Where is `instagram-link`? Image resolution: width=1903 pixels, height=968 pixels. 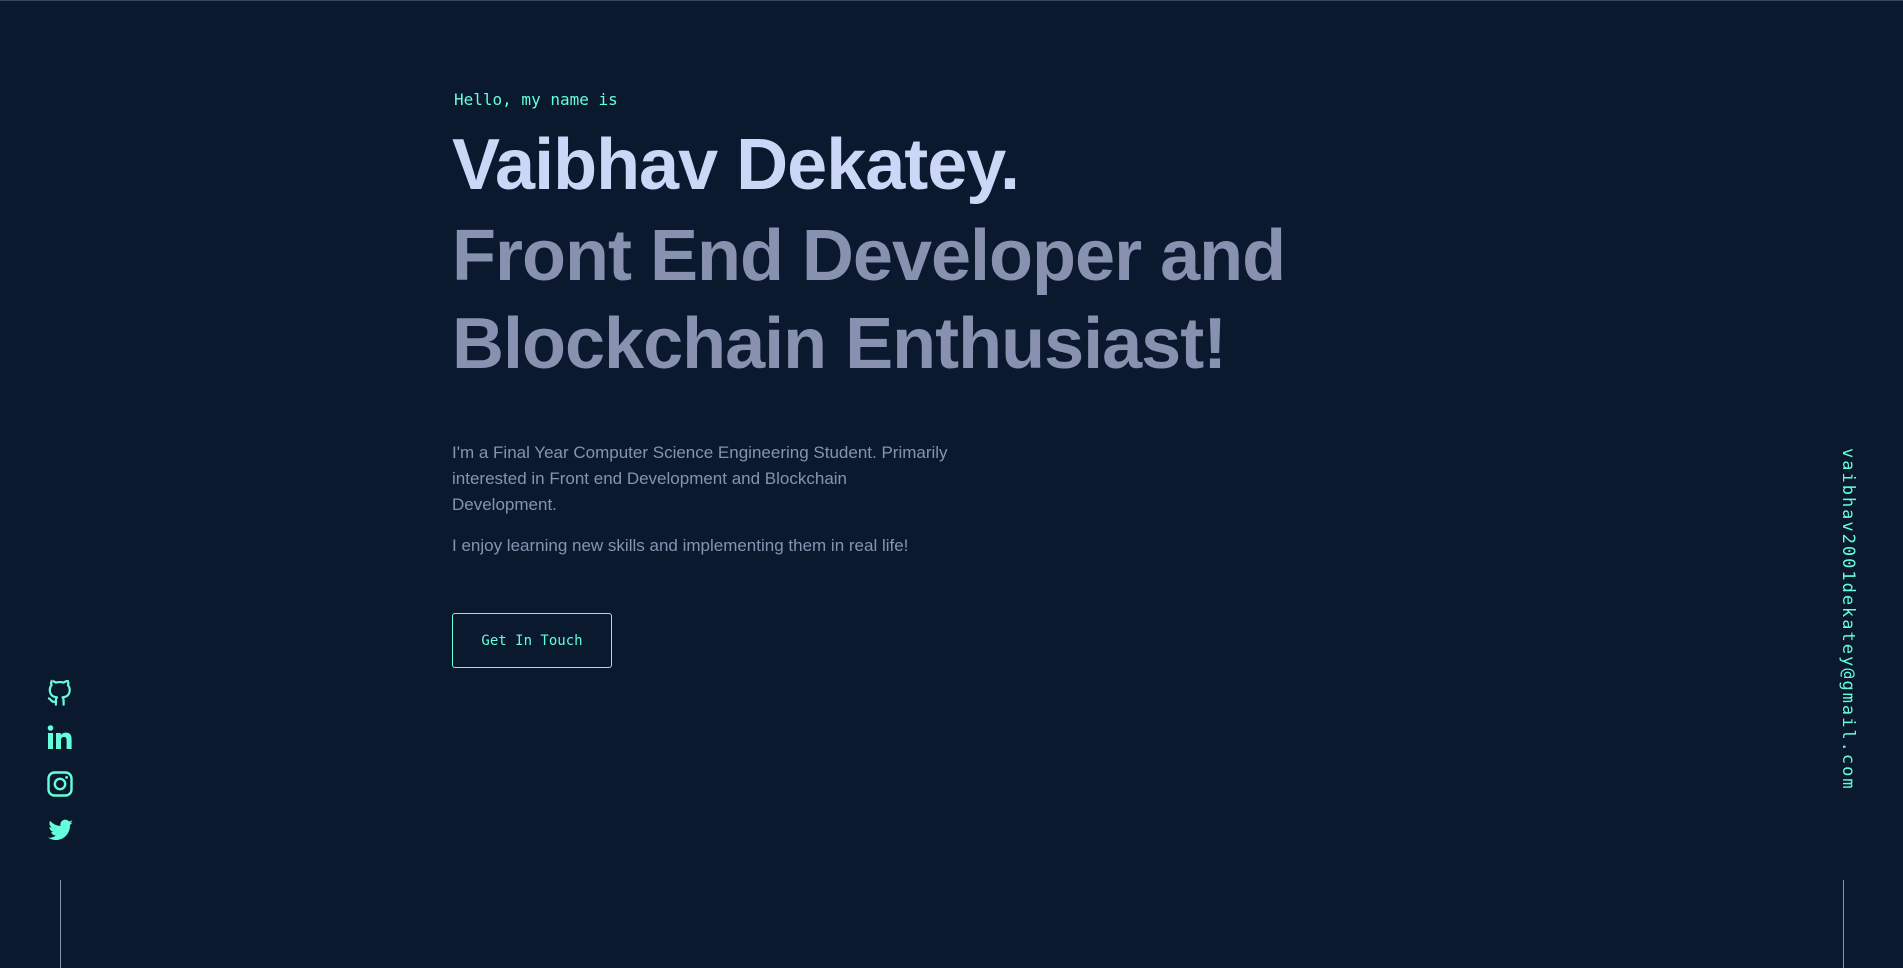 instagram-link is located at coordinates (60, 784).